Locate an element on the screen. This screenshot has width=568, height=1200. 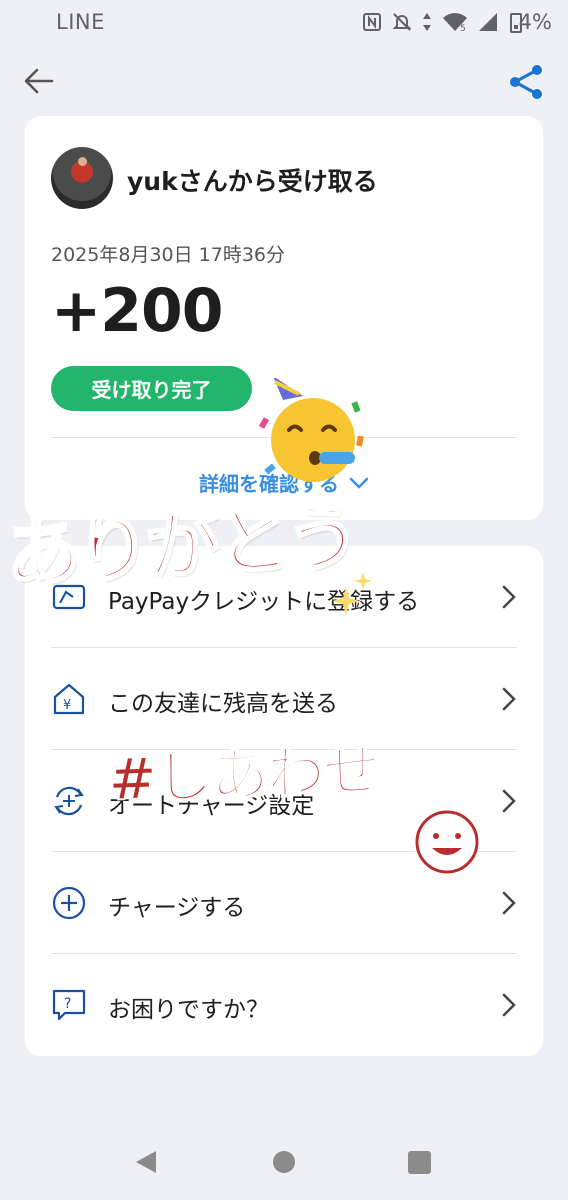
auto-charge-icon is located at coordinates (69, 801).